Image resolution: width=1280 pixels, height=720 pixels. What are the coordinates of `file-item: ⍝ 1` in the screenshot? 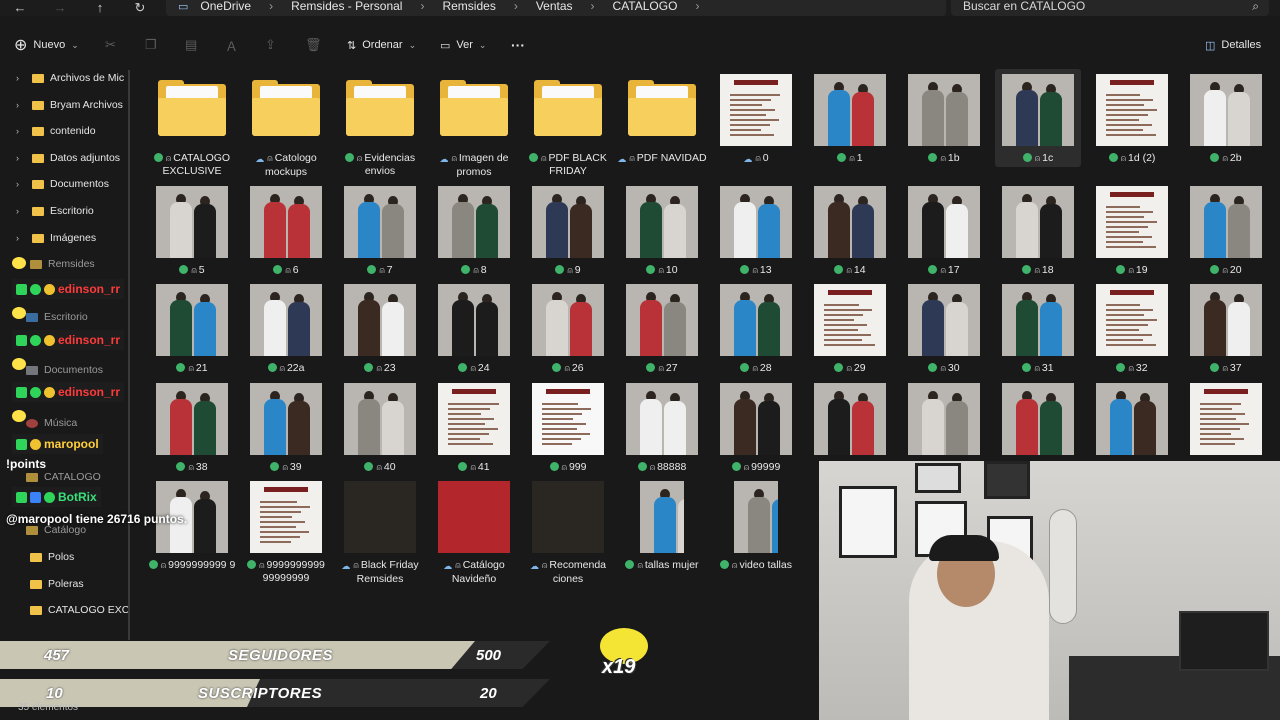 It's located at (850, 126).